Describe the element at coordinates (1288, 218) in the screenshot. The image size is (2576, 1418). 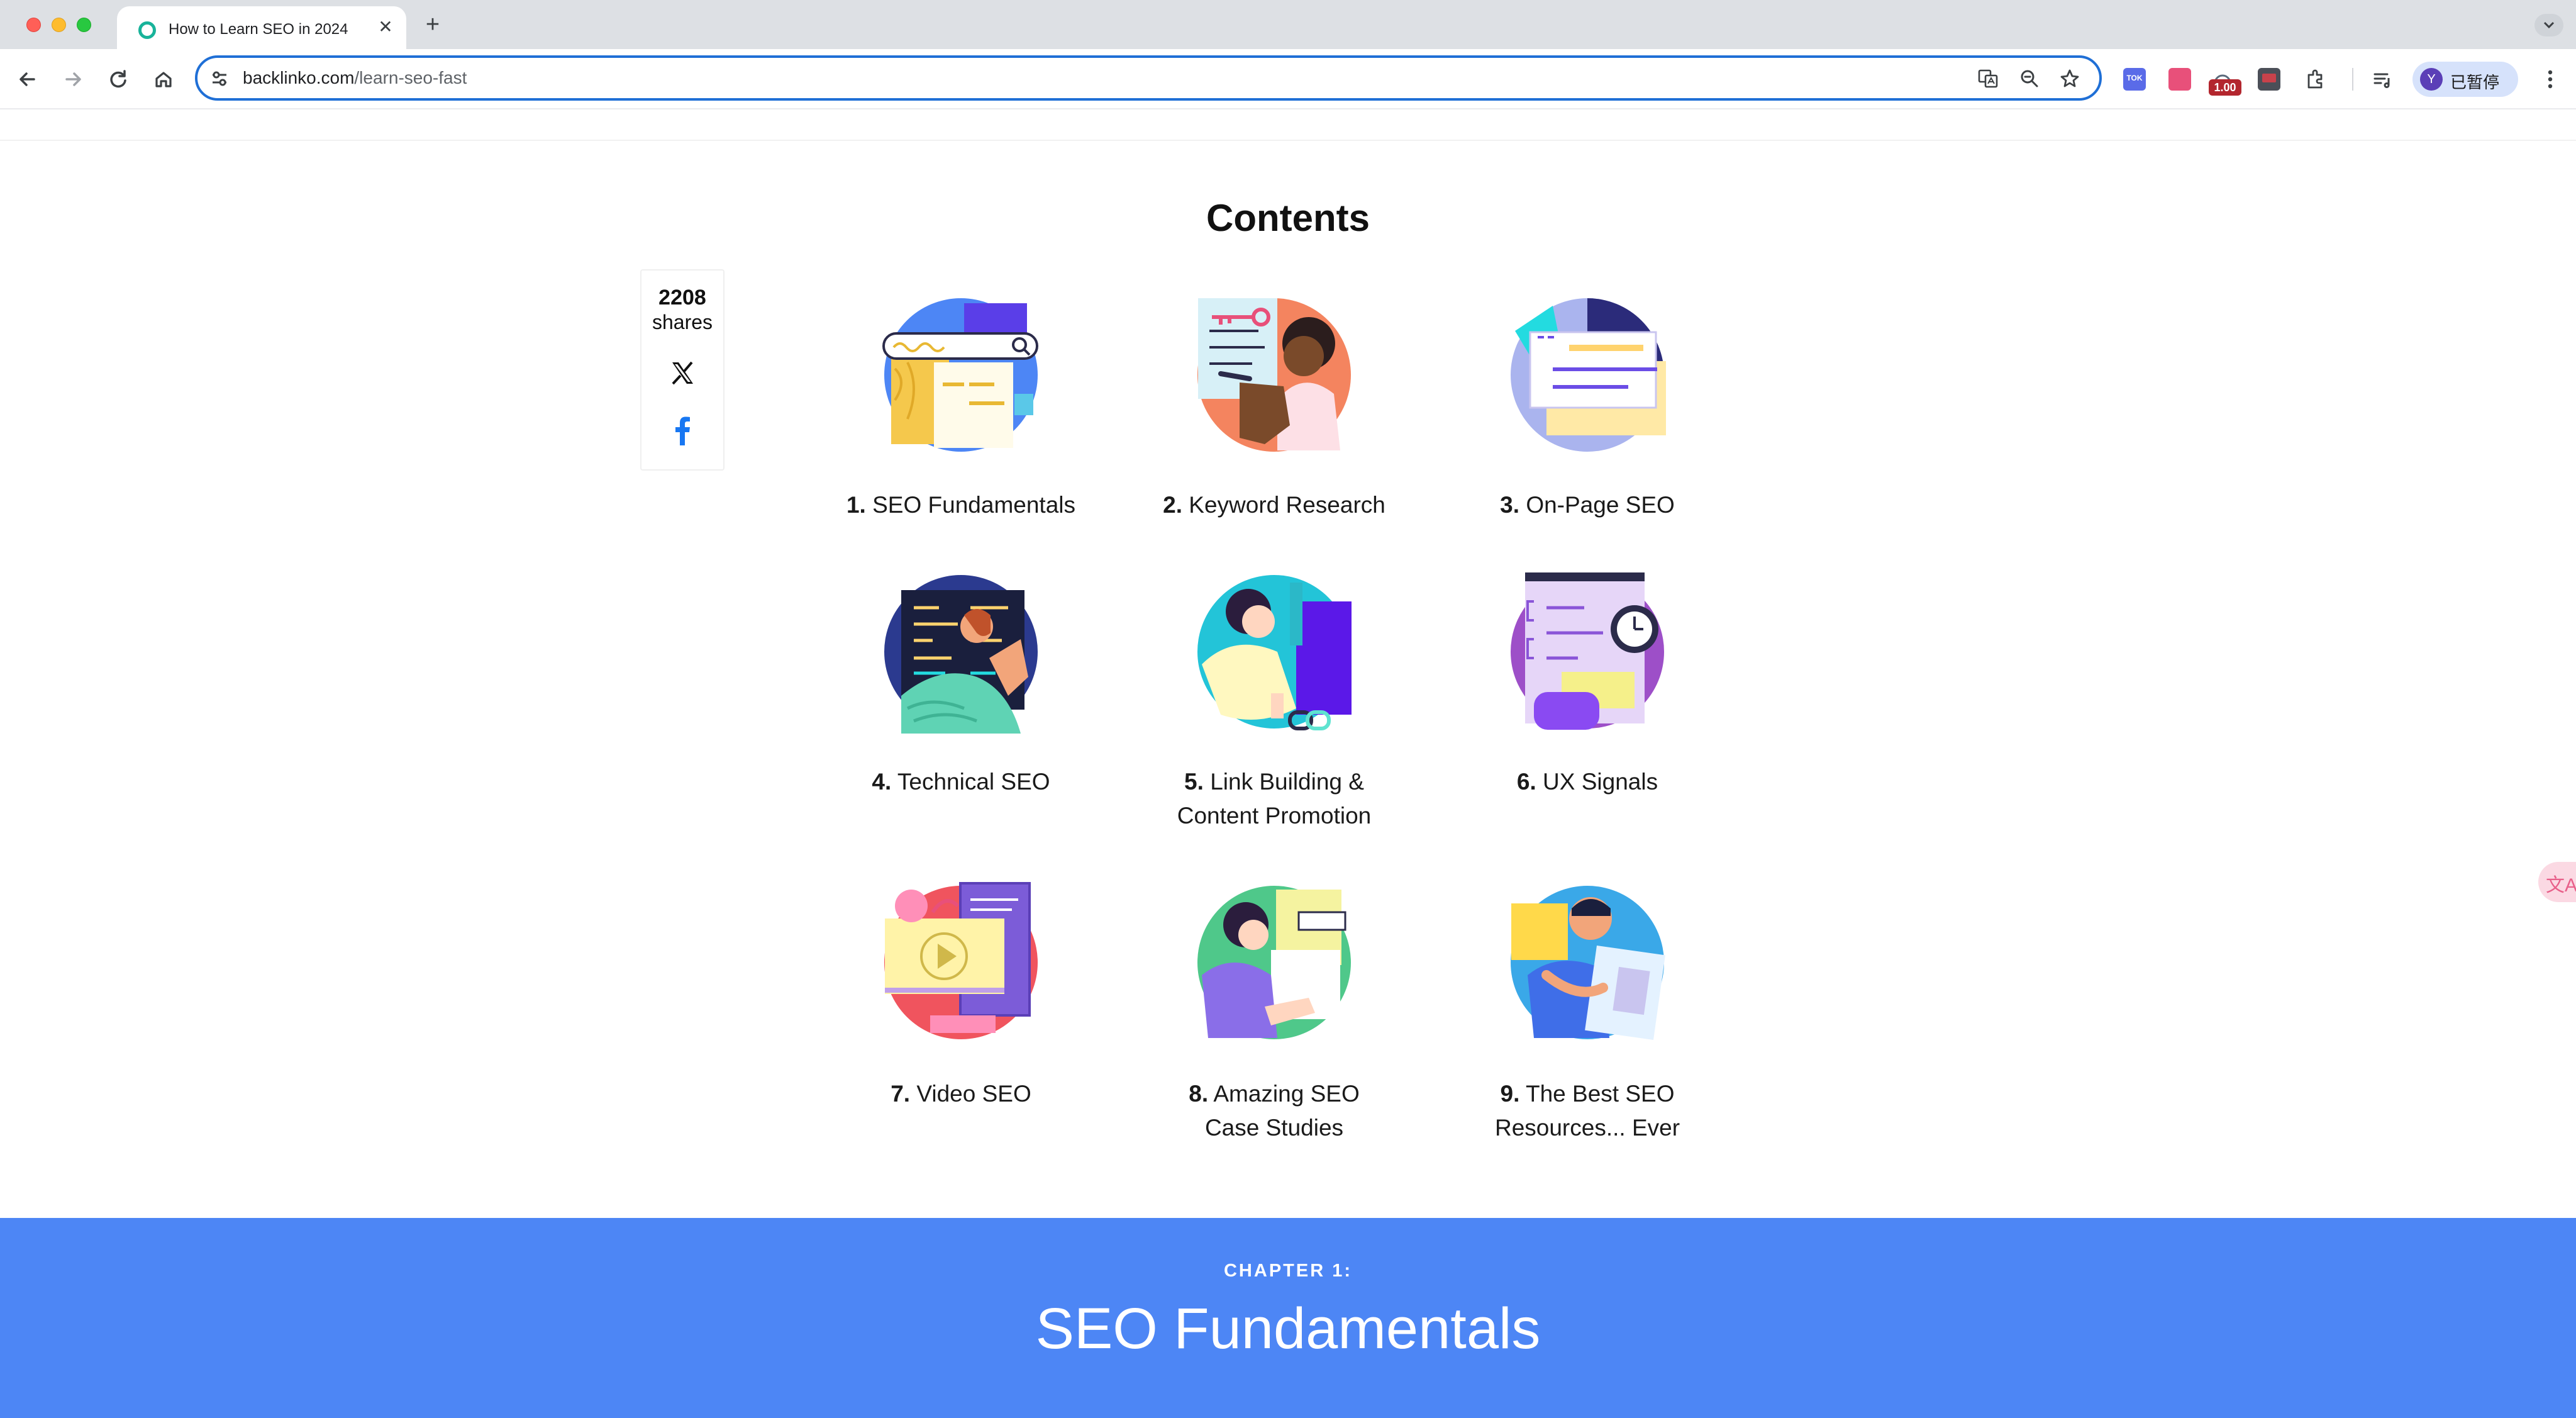
I see `contents-heading: Contents` at that location.